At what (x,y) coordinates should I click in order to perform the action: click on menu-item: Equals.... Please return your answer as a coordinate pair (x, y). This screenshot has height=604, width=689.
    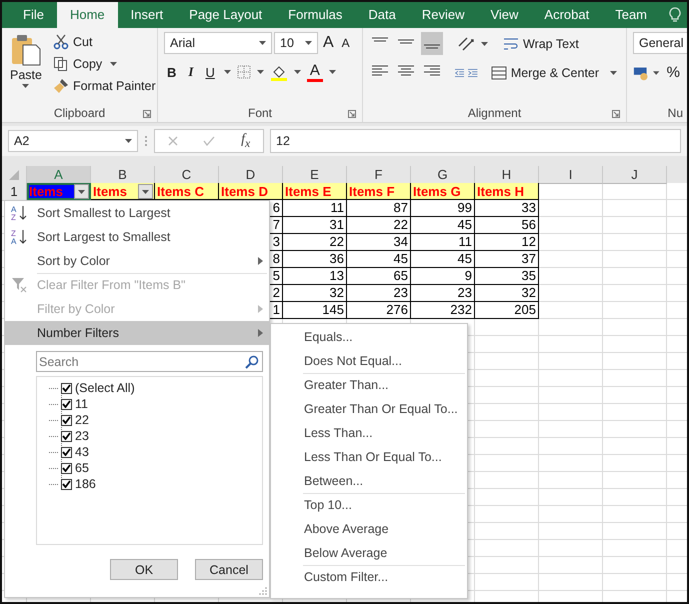
    Looking at the image, I should click on (369, 337).